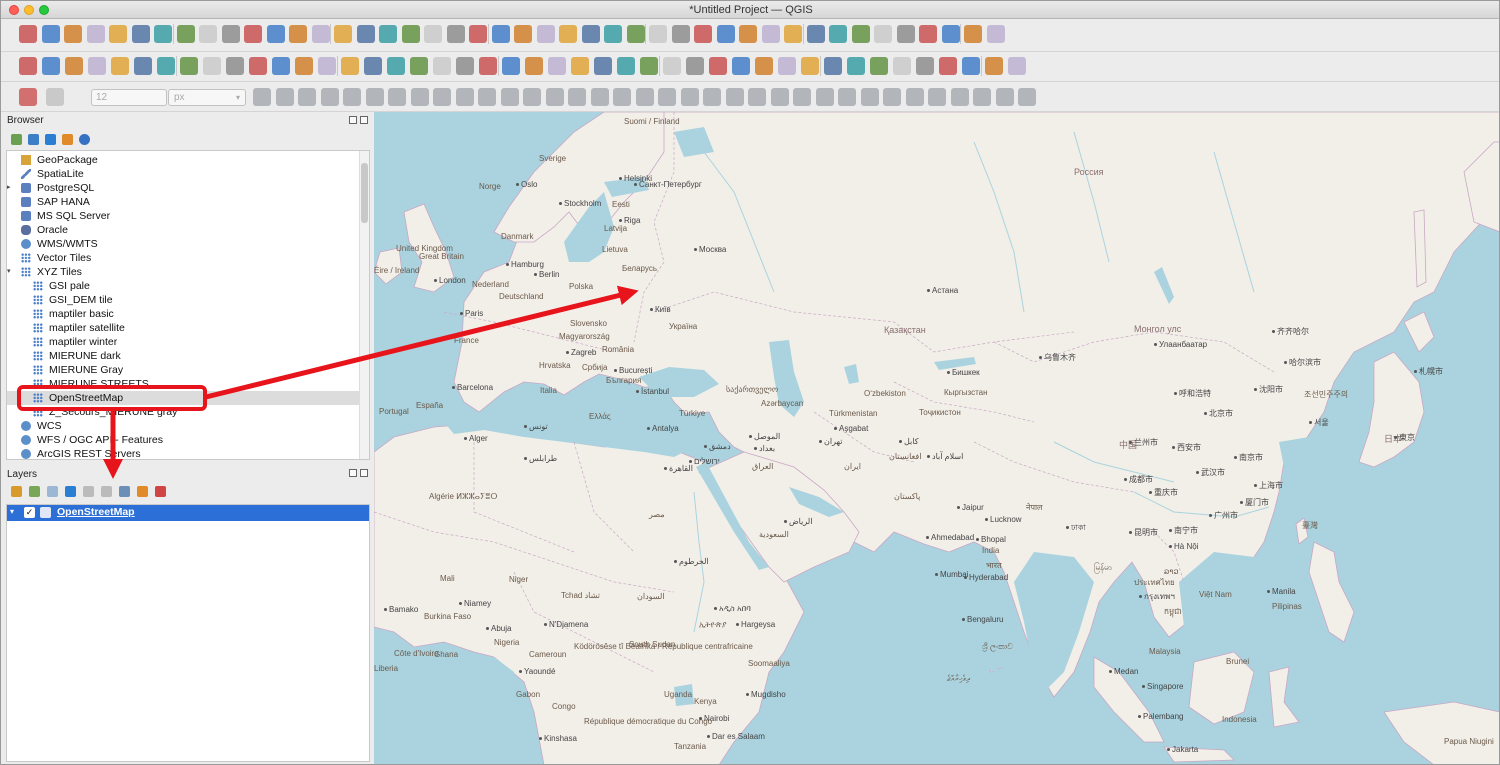 This screenshot has height=765, width=1500. Describe the element at coordinates (88, 491) in the screenshot. I see `filter-by-expression-icon` at that location.